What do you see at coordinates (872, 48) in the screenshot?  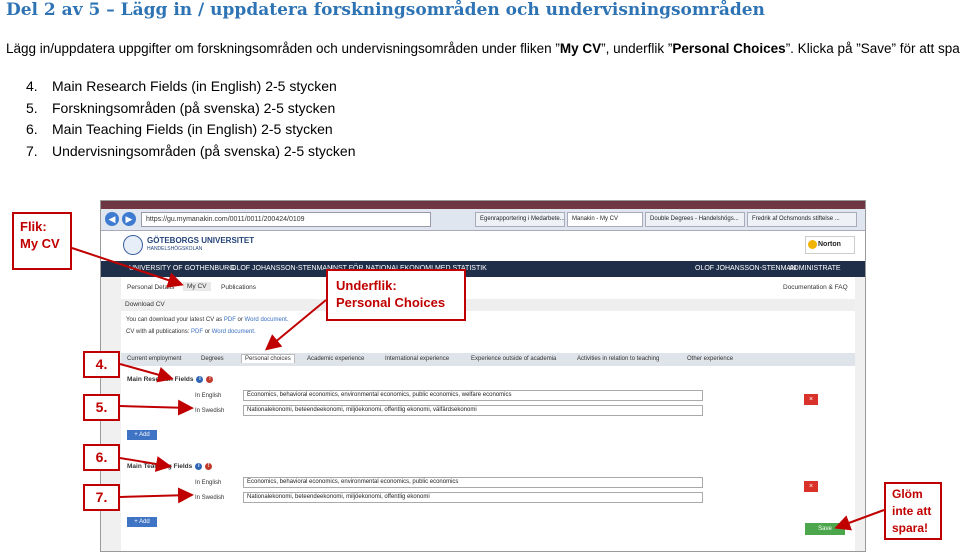 I see `intro-after: ”. Klicka på ”Save” för att spara!` at bounding box center [872, 48].